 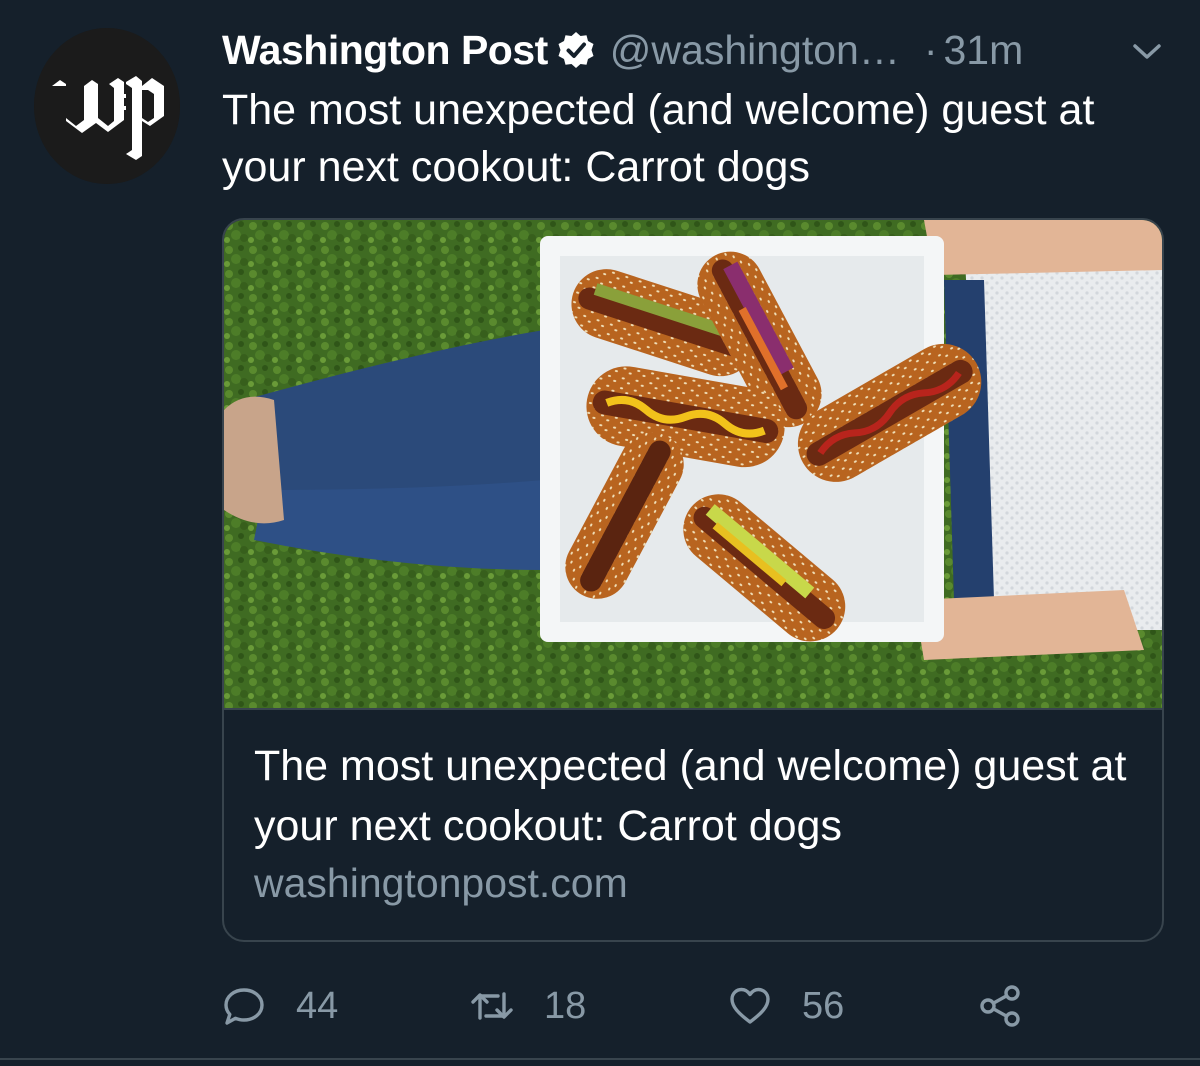 I want to click on tweet-header: Washington Post @washington… · 31m, so click(x=702, y=50).